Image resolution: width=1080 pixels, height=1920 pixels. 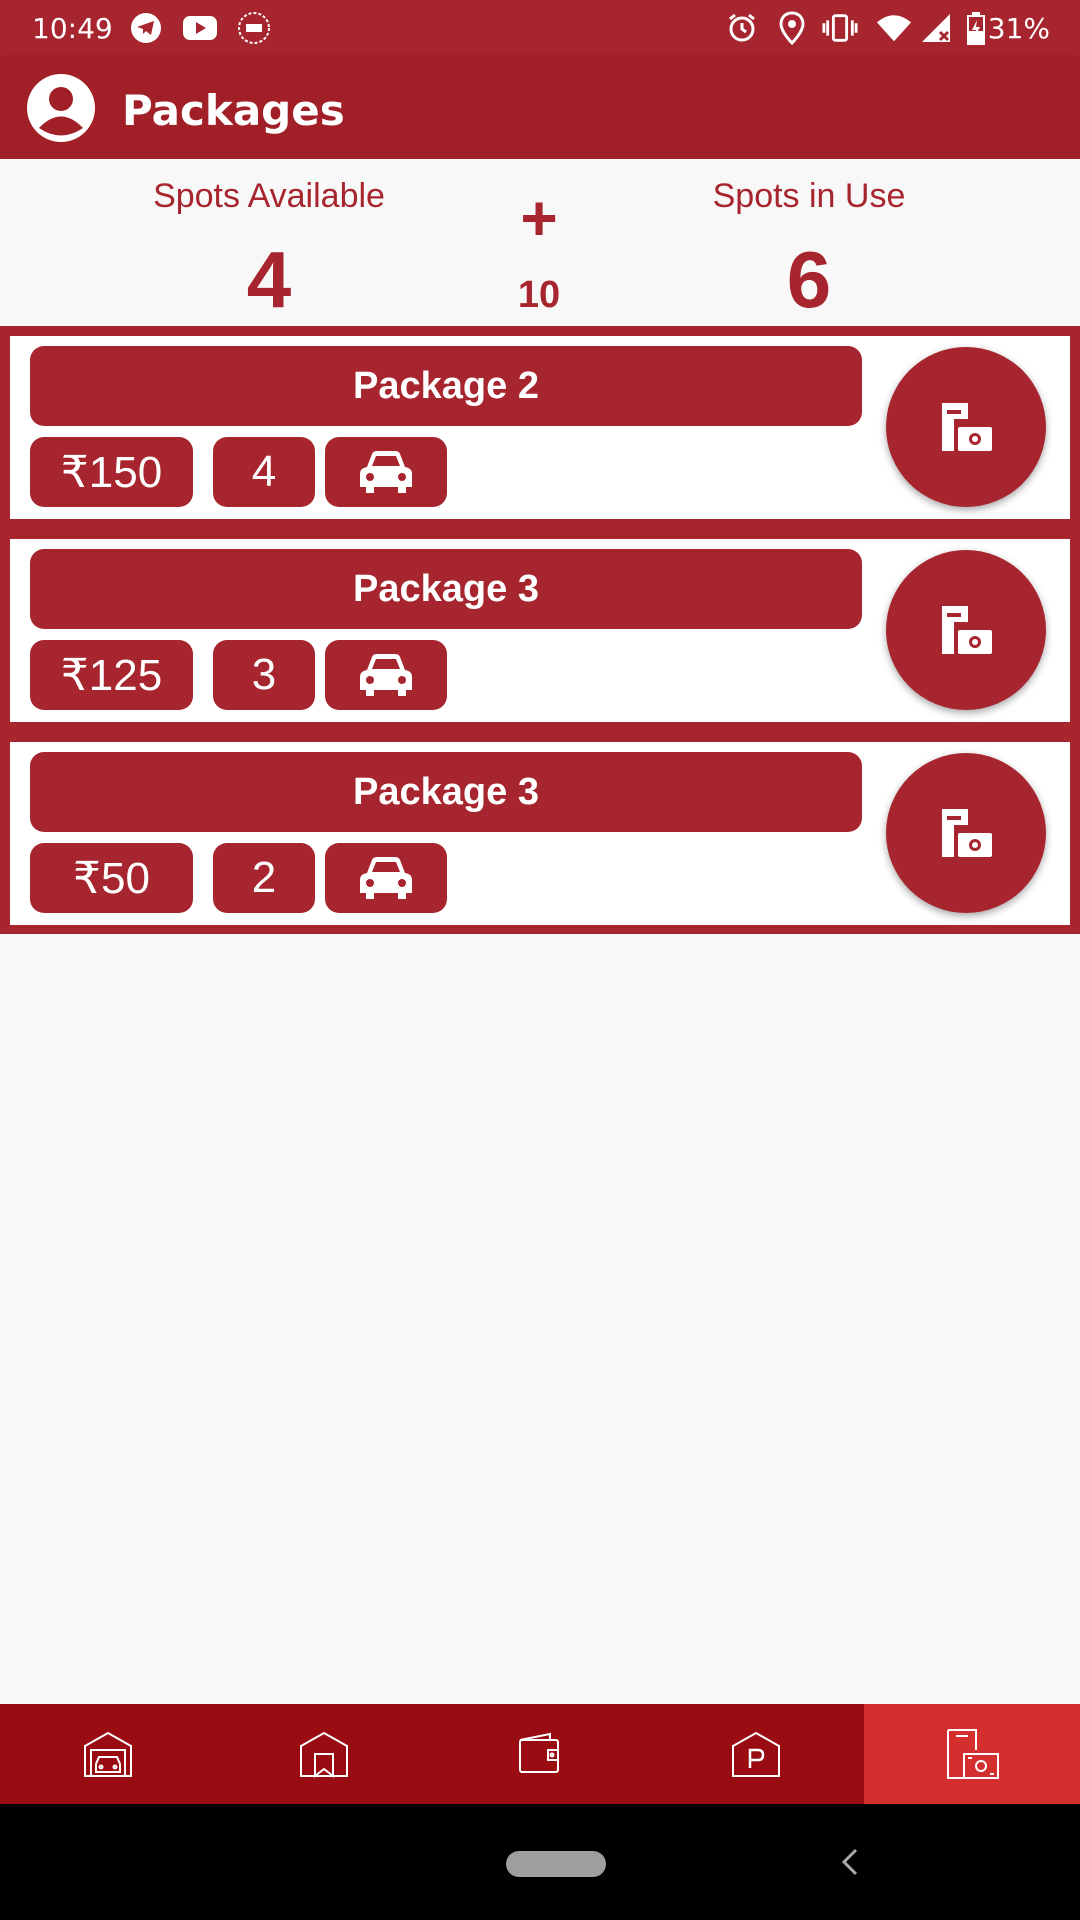 I want to click on location-icon, so click(x=792, y=28).